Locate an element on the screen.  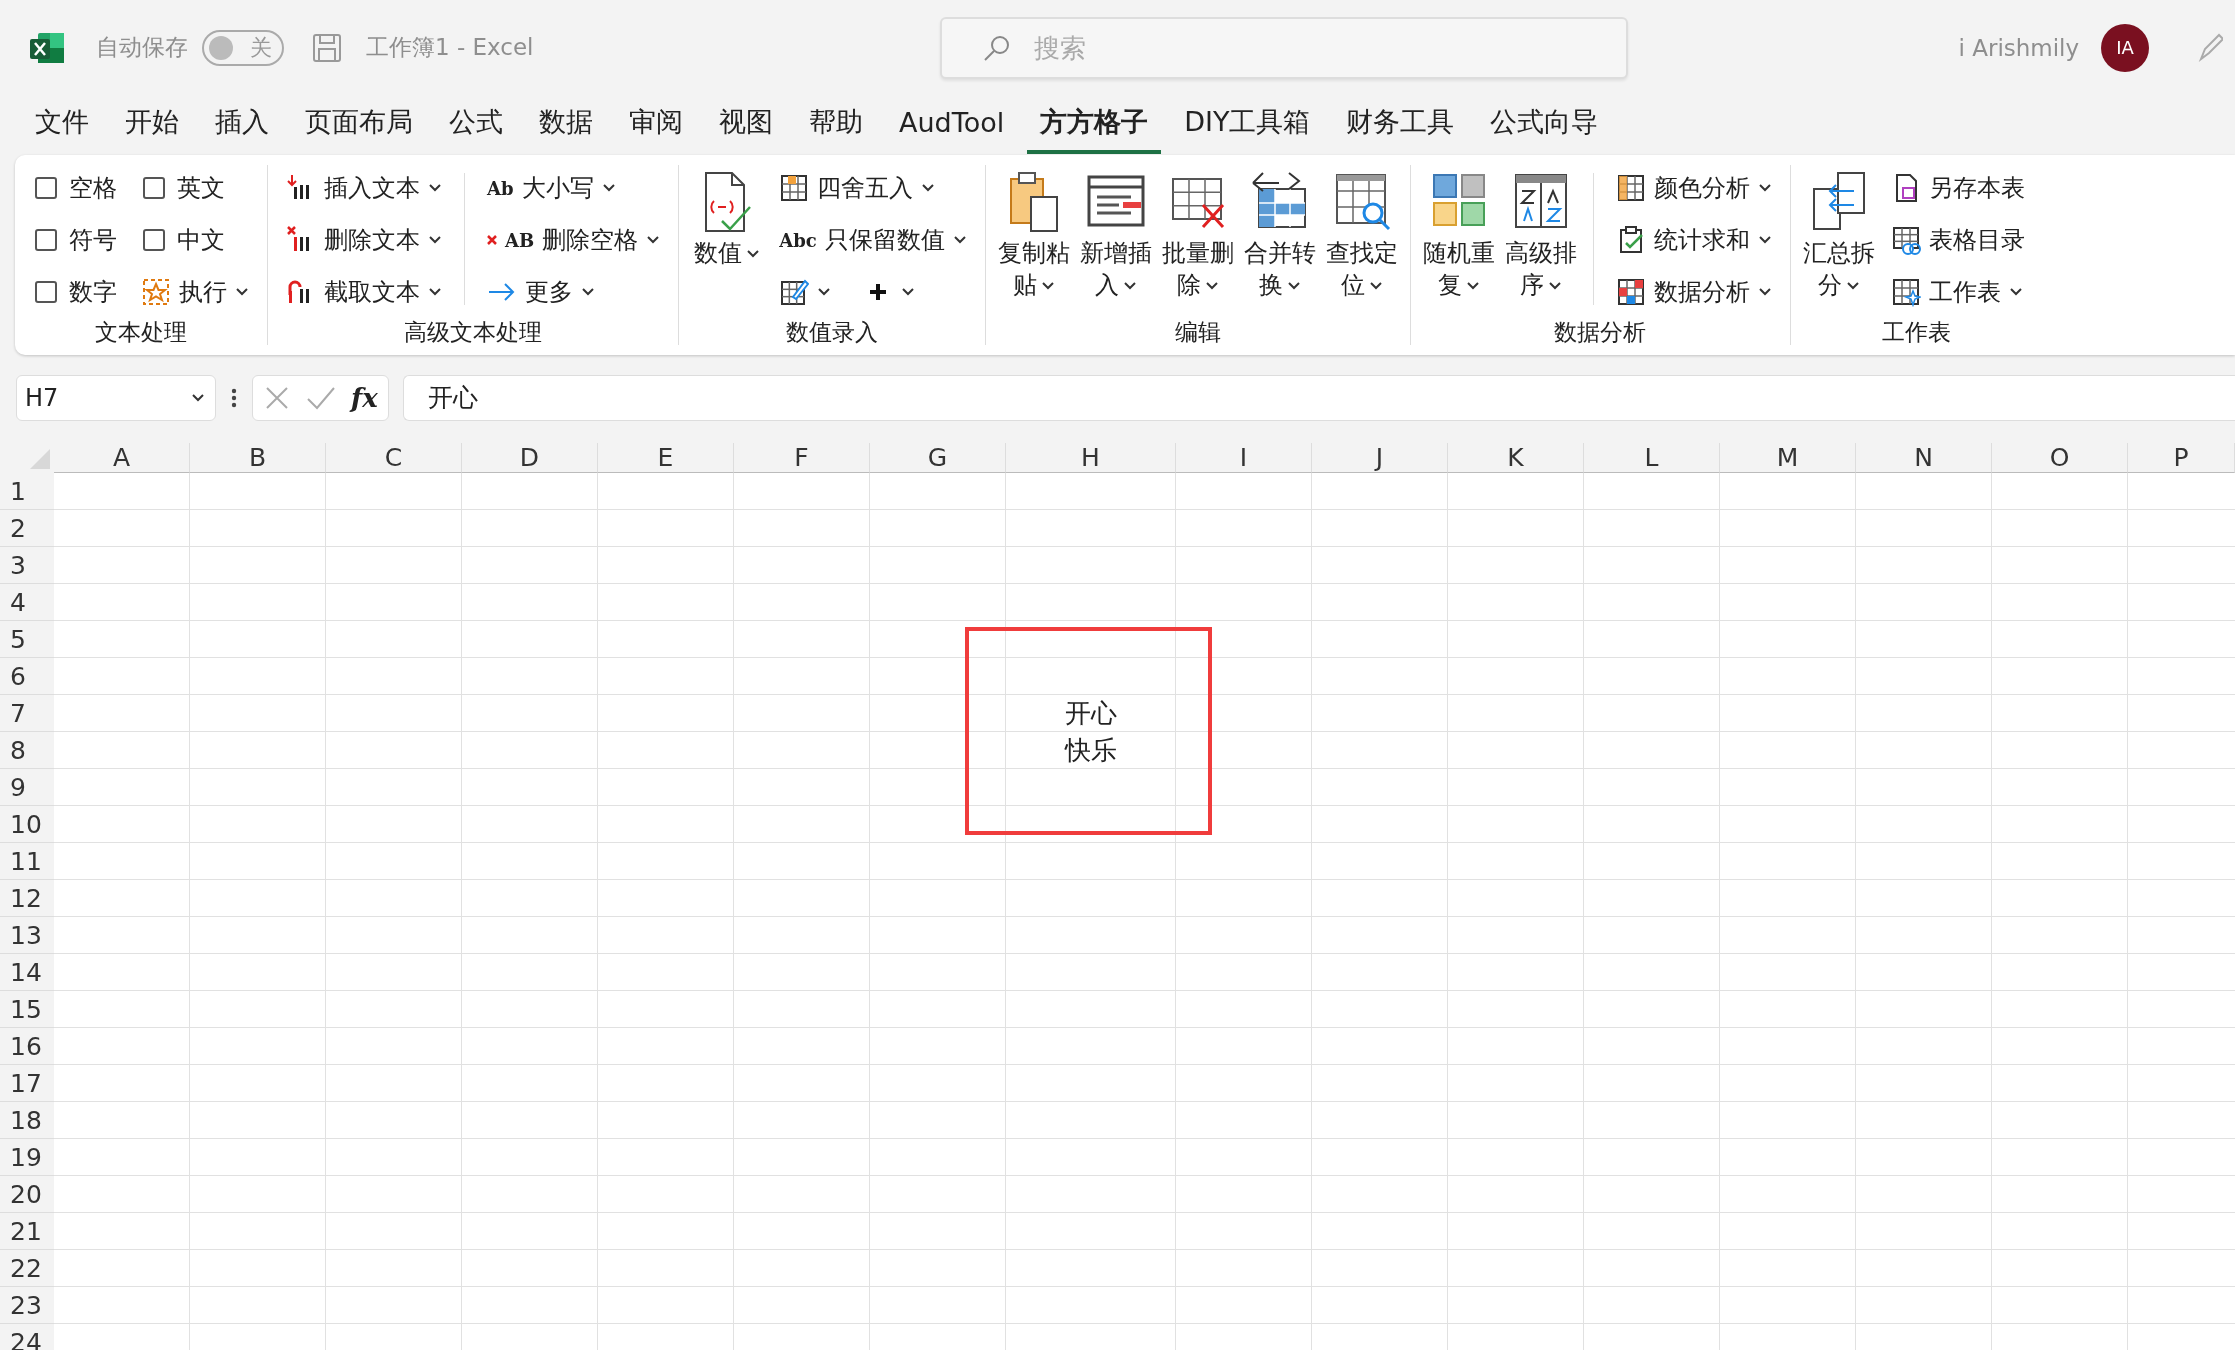
ribbon-button: Ab 大小写 is located at coordinates (574, 188).